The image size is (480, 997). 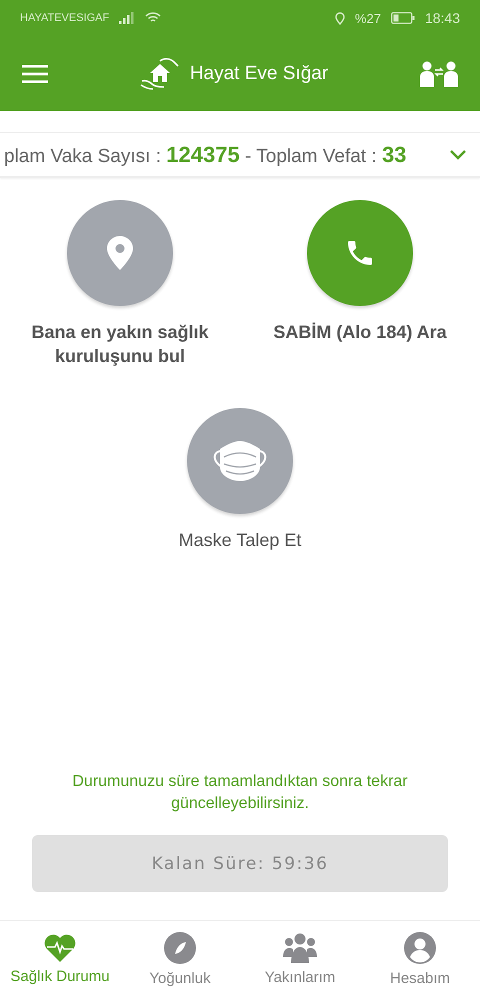 I want to click on compass-icon, so click(x=180, y=948).